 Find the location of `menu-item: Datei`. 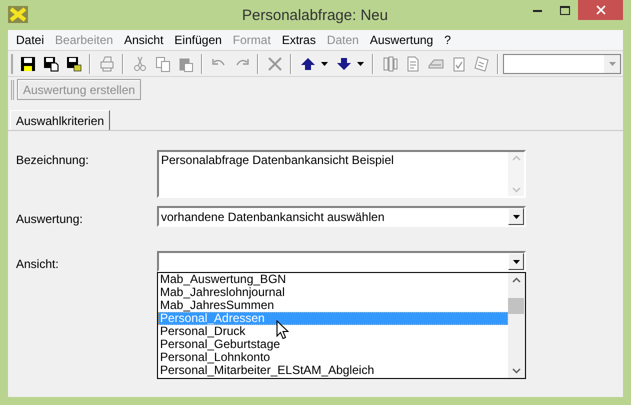

menu-item: Datei is located at coordinates (30, 40).